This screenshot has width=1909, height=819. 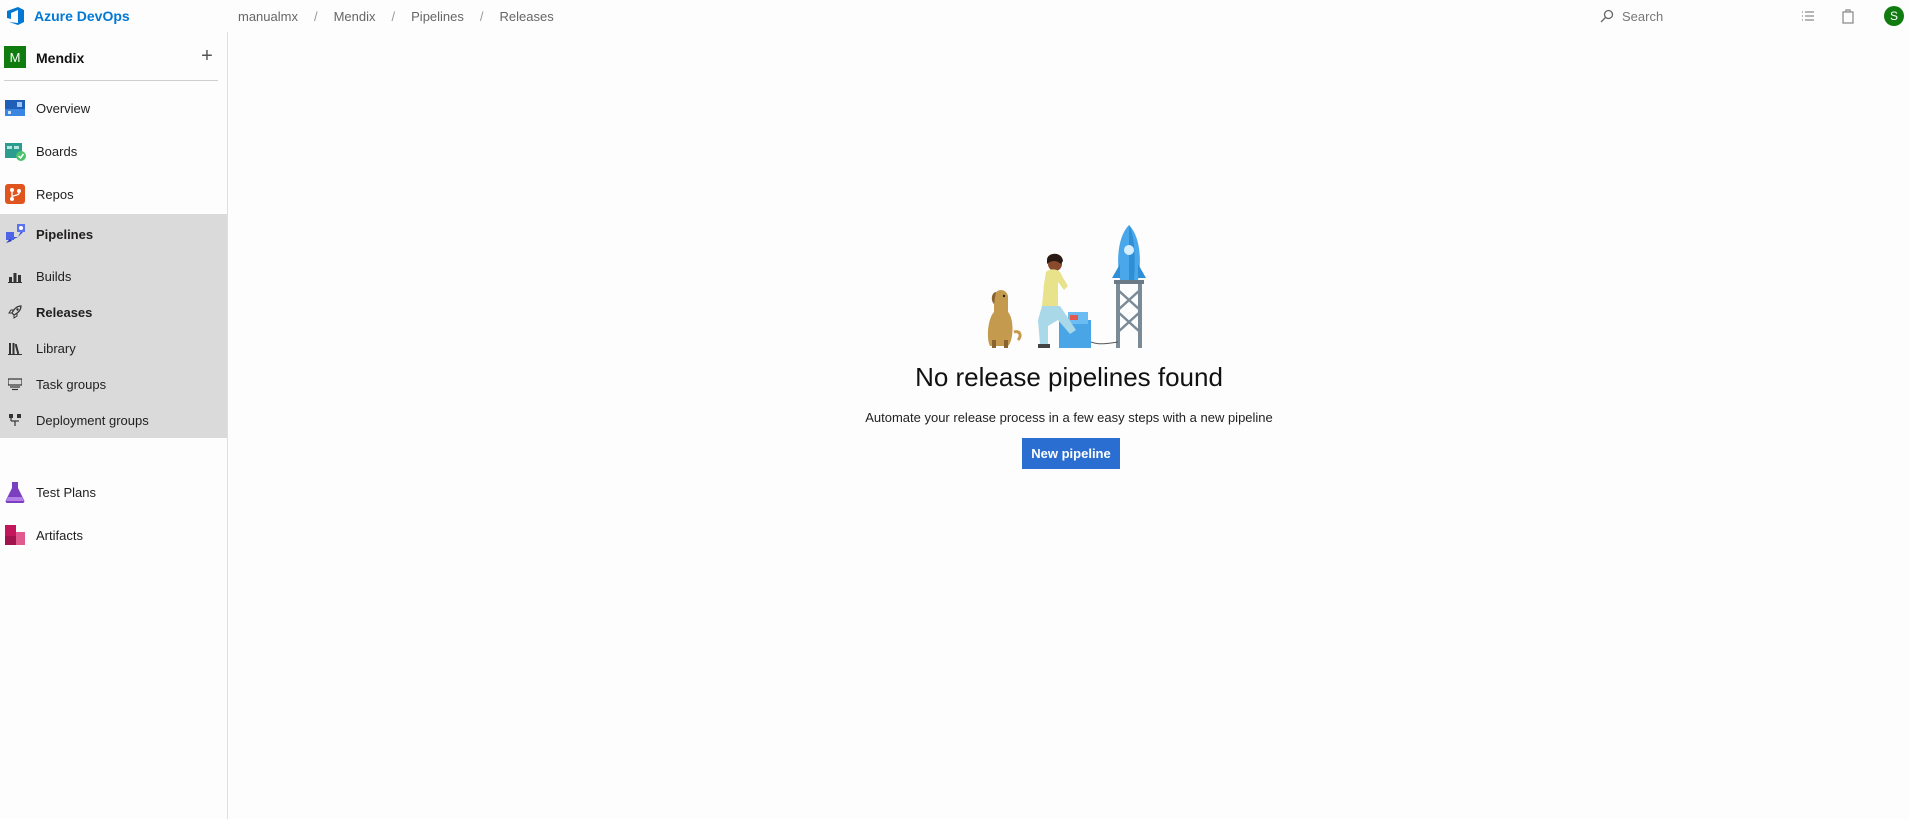 What do you see at coordinates (15, 108) in the screenshot?
I see `overview-icon` at bounding box center [15, 108].